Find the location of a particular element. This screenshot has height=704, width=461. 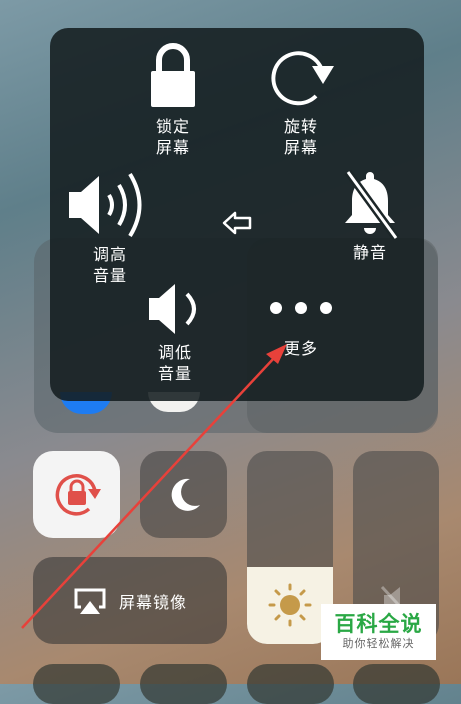

watermark-title: 百科全说 is located at coordinates (378, 624).